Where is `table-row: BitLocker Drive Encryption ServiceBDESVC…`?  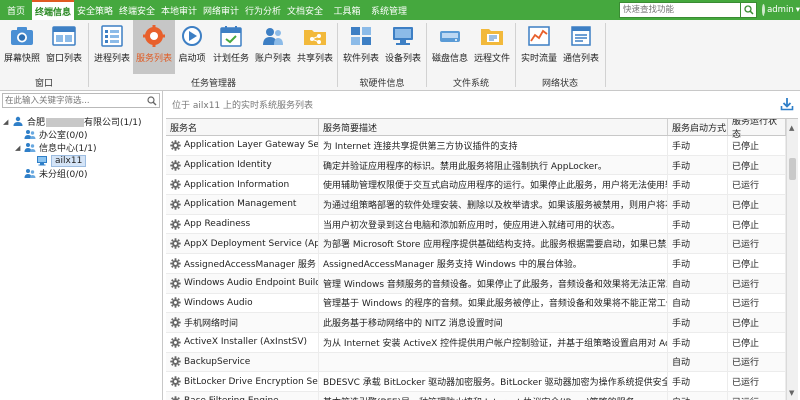
table-row: BitLocker Drive Encryption ServiceBDESVC… is located at coordinates (476, 382).